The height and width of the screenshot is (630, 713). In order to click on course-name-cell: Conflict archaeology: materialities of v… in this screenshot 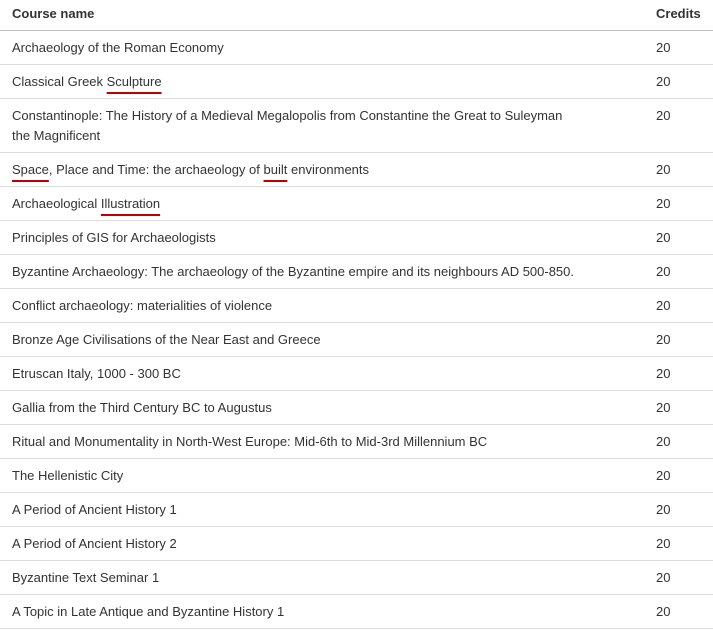, I will do `click(325, 305)`.